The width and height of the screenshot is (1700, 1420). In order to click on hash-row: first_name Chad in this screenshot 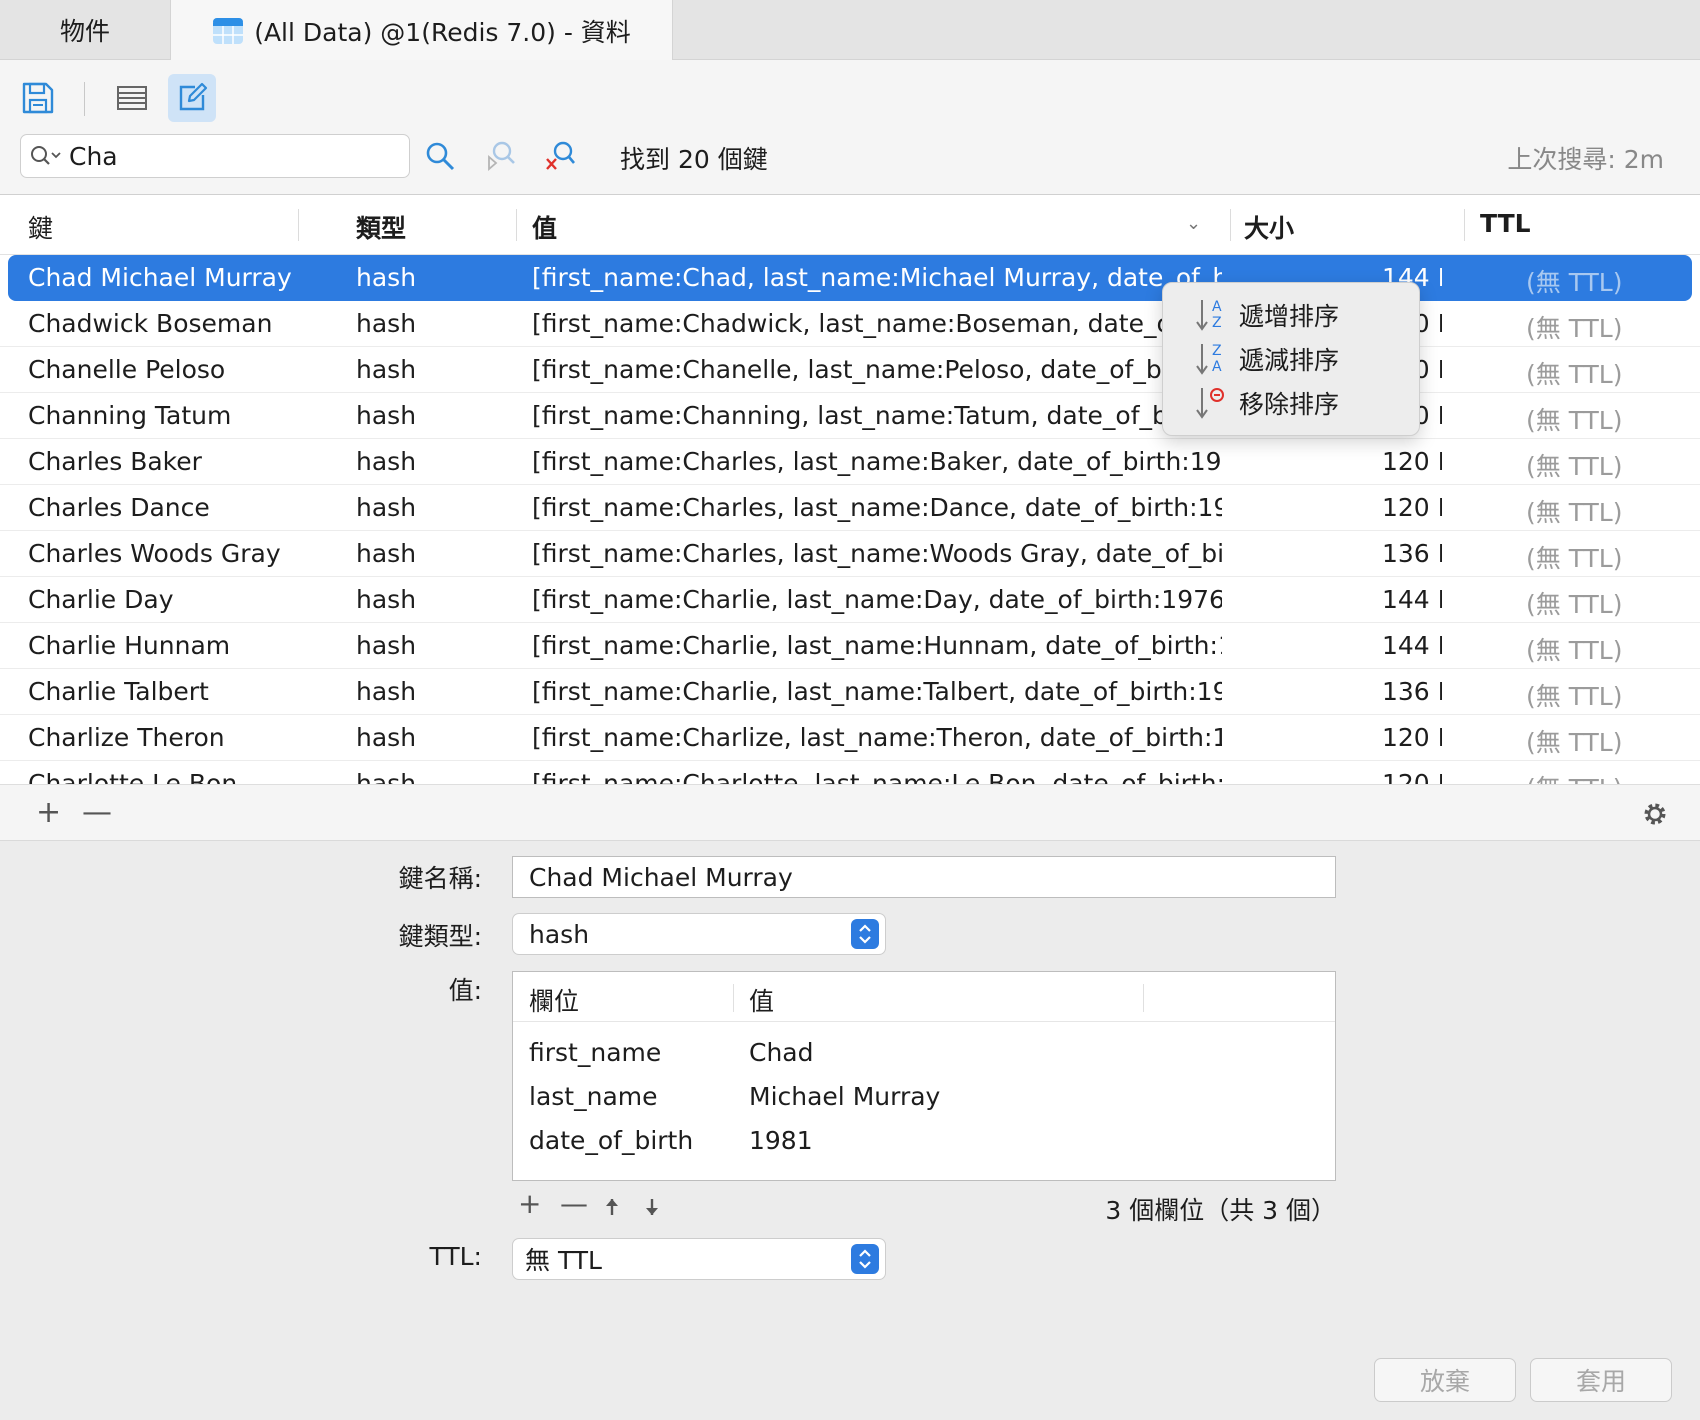, I will do `click(924, 1054)`.